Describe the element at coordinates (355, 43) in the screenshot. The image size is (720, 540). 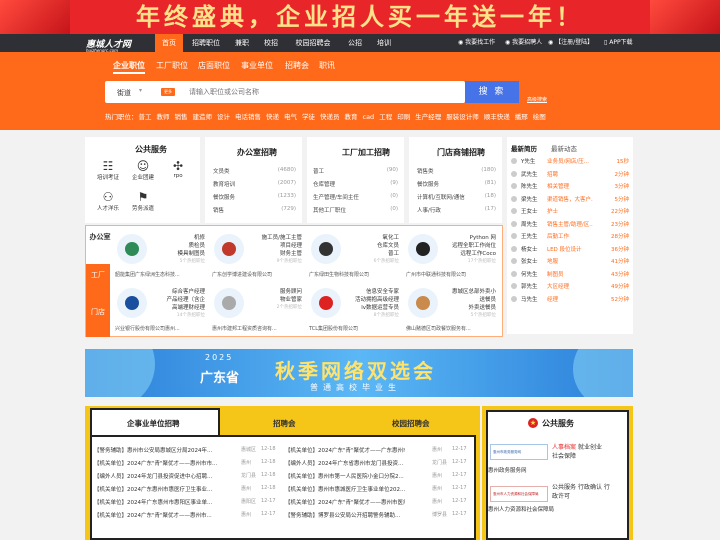
I see `nav-public: 公招` at that location.